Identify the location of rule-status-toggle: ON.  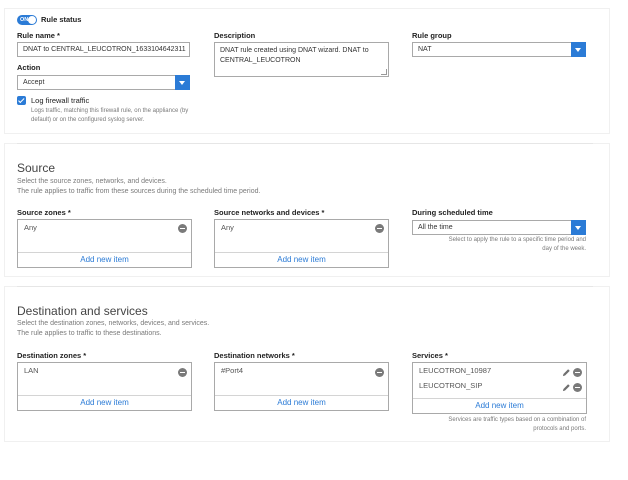
(27, 20).